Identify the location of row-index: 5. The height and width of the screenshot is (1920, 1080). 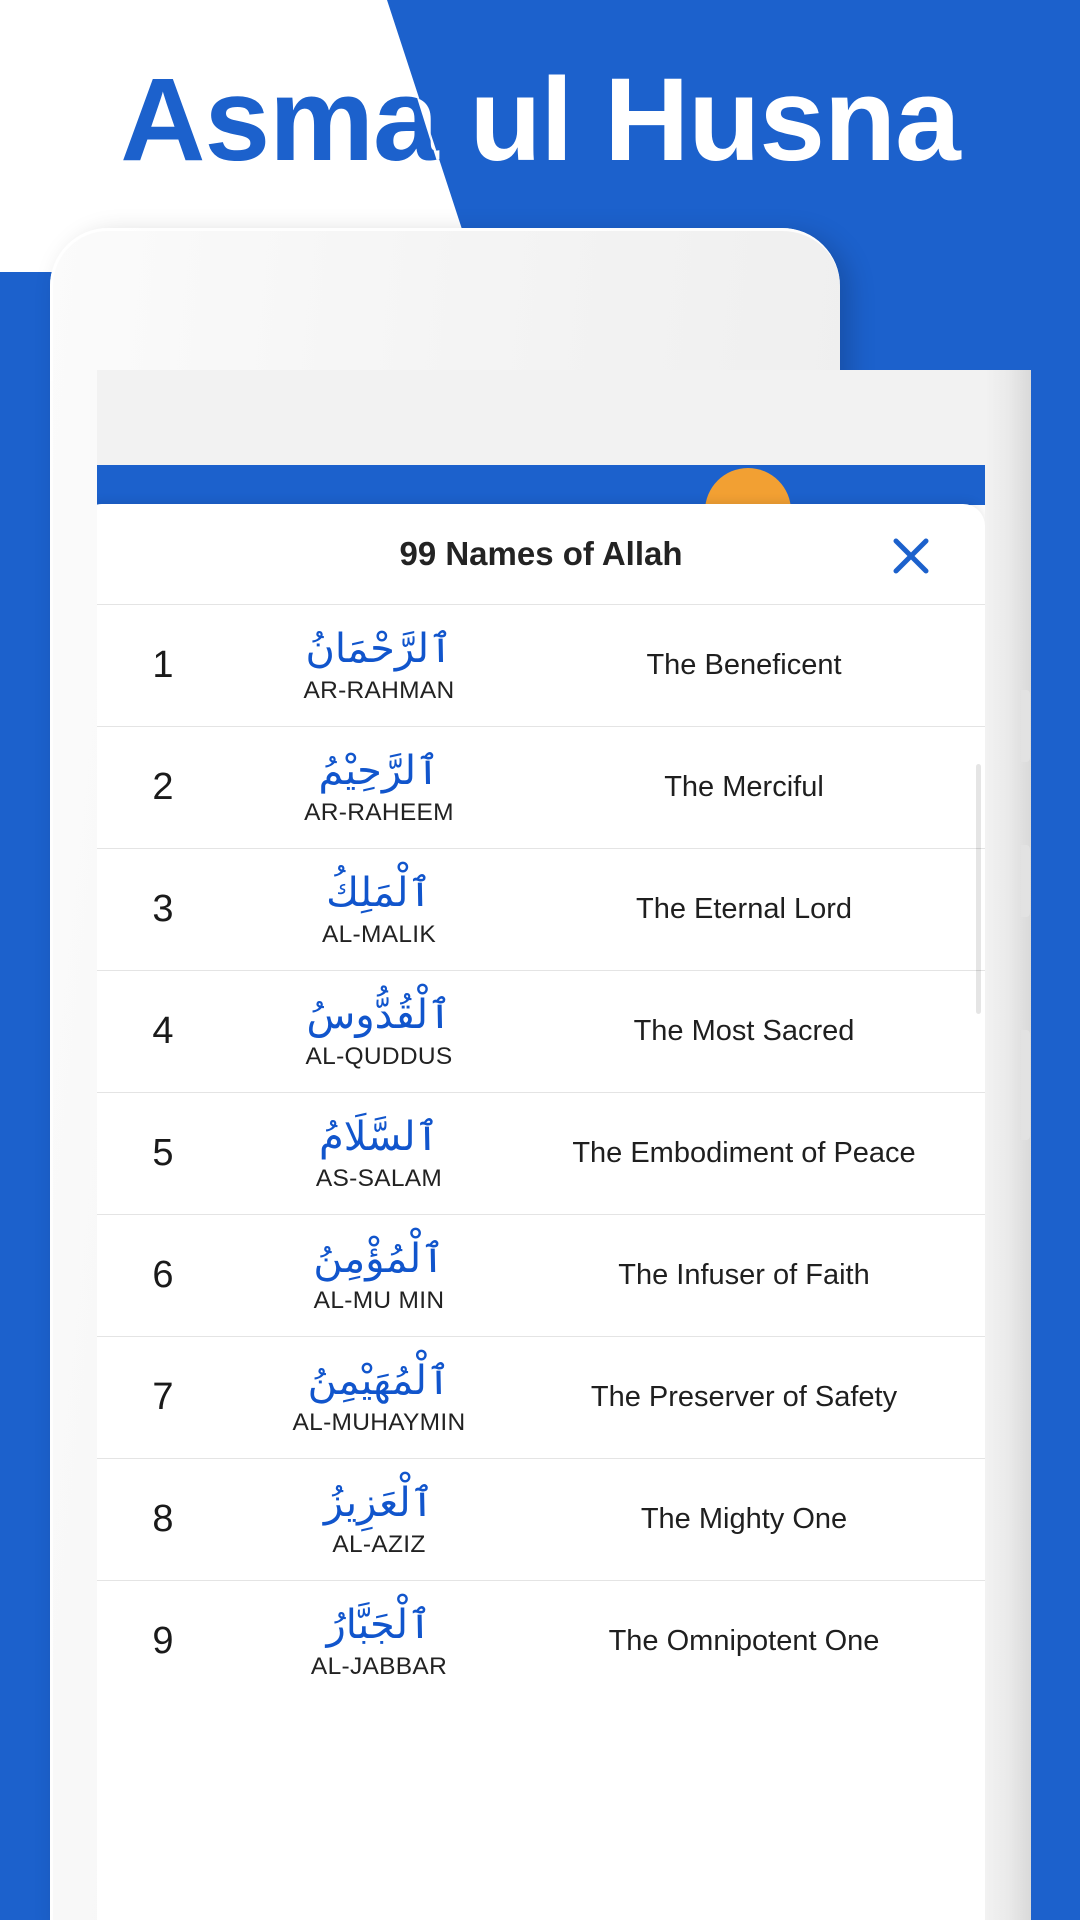
(163, 1153).